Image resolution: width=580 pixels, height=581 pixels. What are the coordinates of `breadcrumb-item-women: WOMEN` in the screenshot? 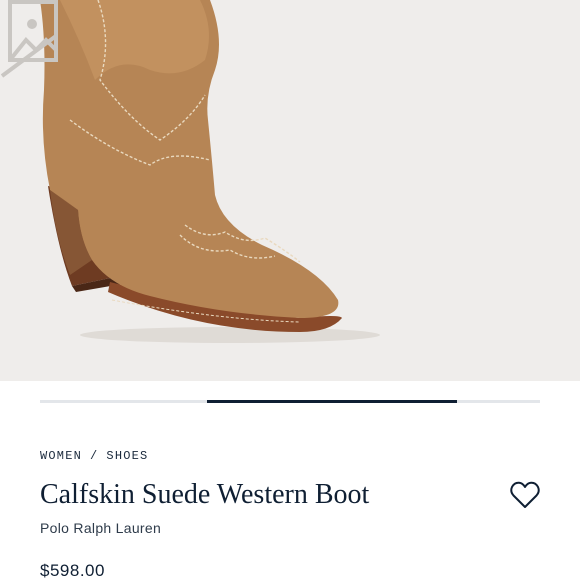 It's located at (61, 456).